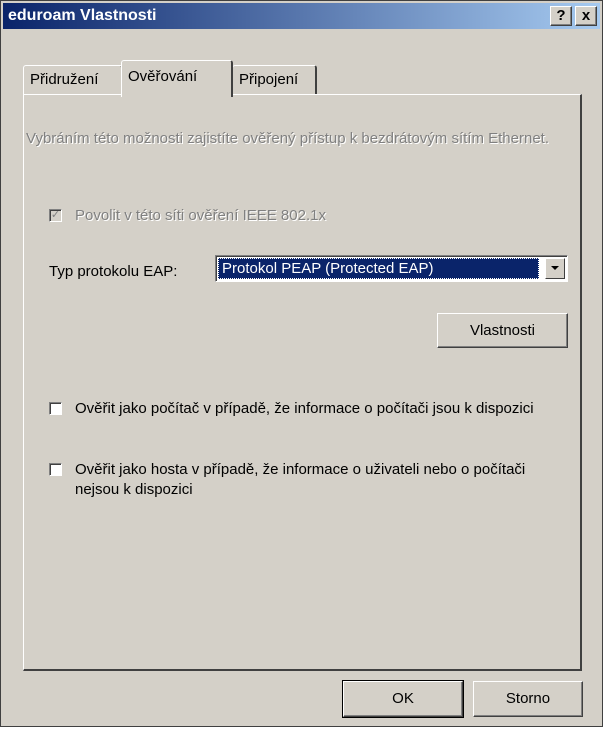 This screenshot has height=729, width=605. Describe the element at coordinates (301, 16) in the screenshot. I see `title-bar: eduroam Vlastnosti ? x` at that location.